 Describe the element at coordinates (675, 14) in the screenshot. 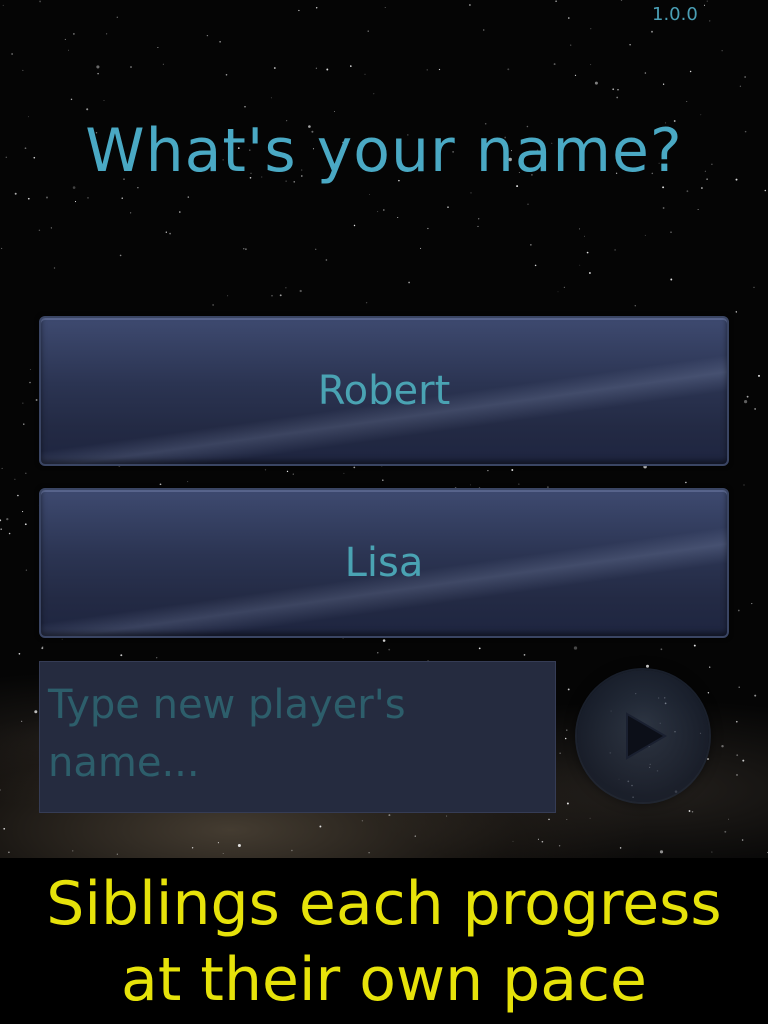

I see `version-label: 1.0.0` at that location.